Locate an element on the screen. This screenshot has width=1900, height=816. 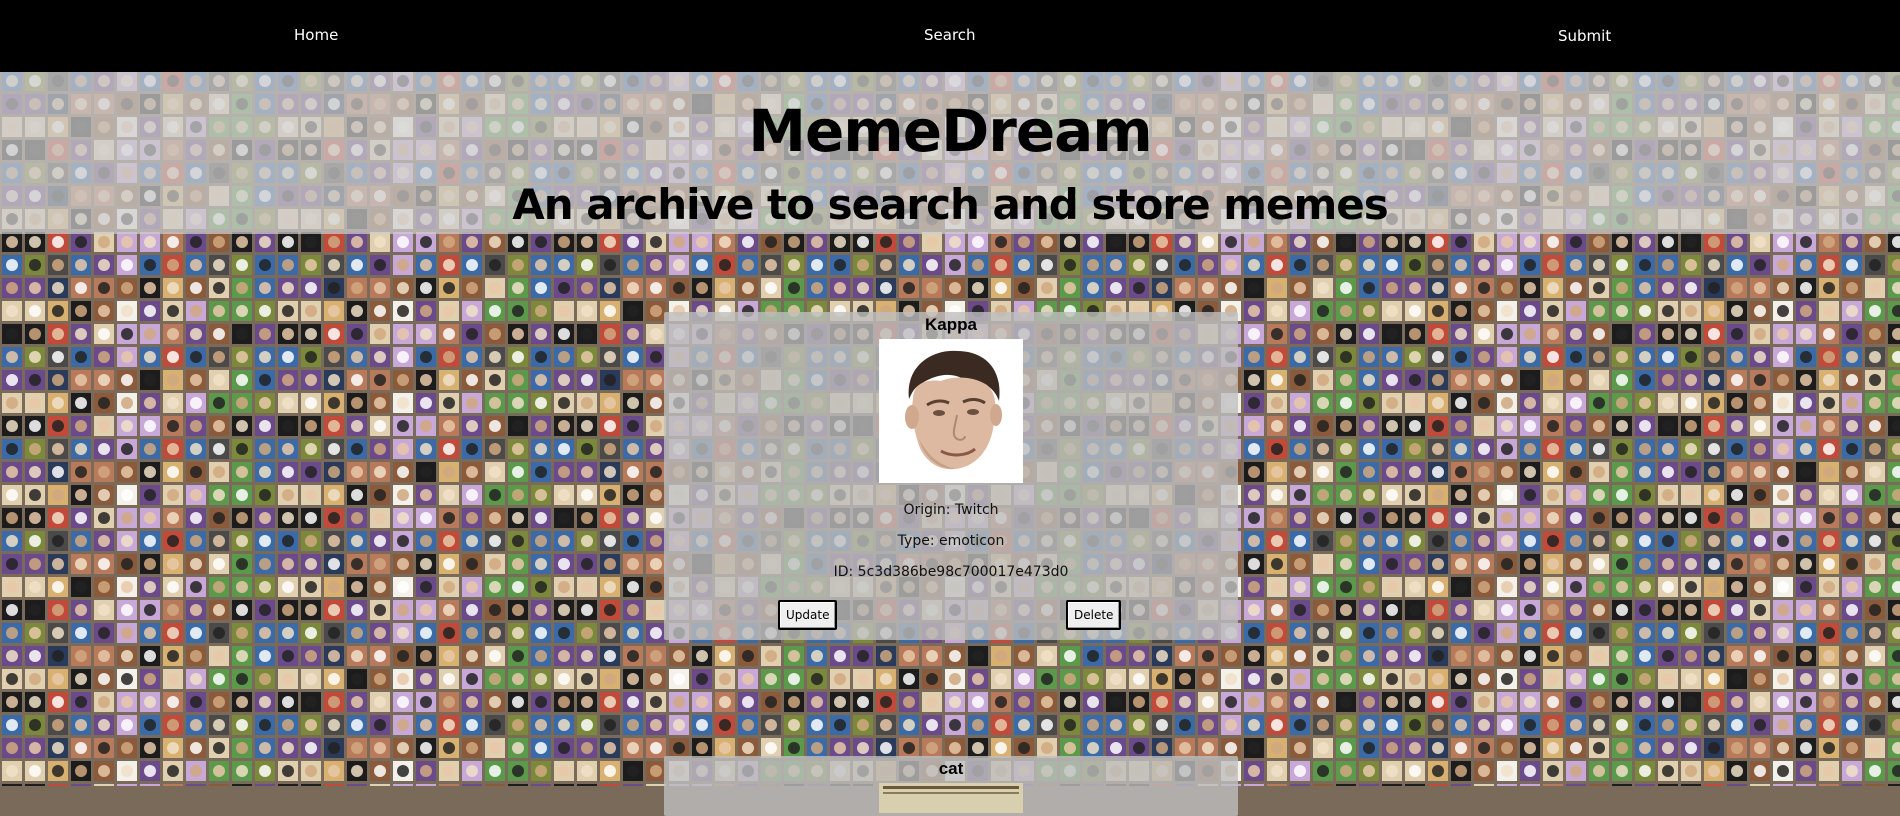
nav-search-link: Search is located at coordinates (950, 35).